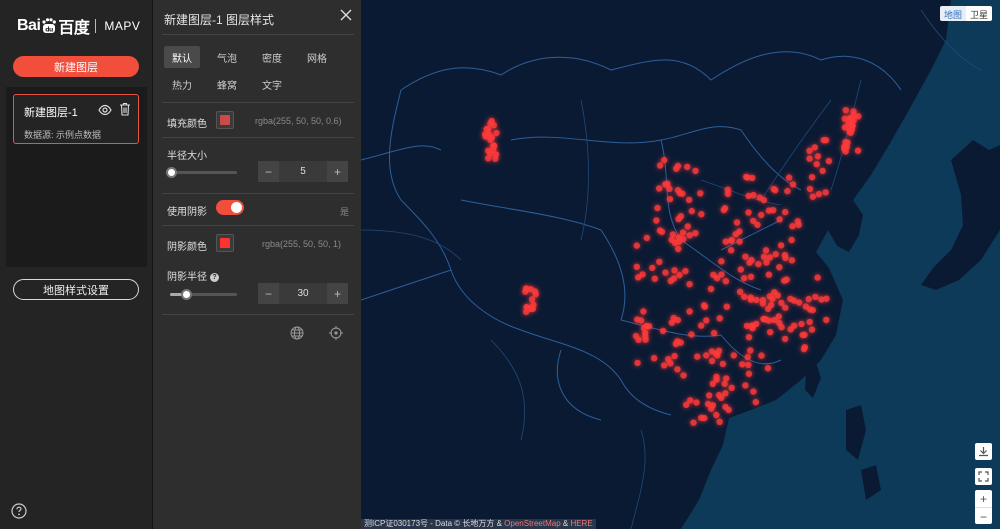 Image resolution: width=1000 pixels, height=529 pixels. What do you see at coordinates (203, 294) in the screenshot?
I see `shadow-blur-slider` at bounding box center [203, 294].